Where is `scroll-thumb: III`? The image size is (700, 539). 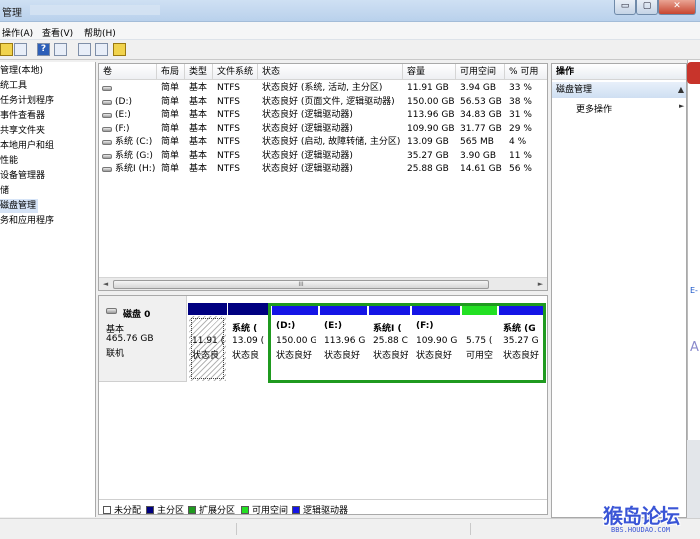 scroll-thumb: III is located at coordinates (301, 284).